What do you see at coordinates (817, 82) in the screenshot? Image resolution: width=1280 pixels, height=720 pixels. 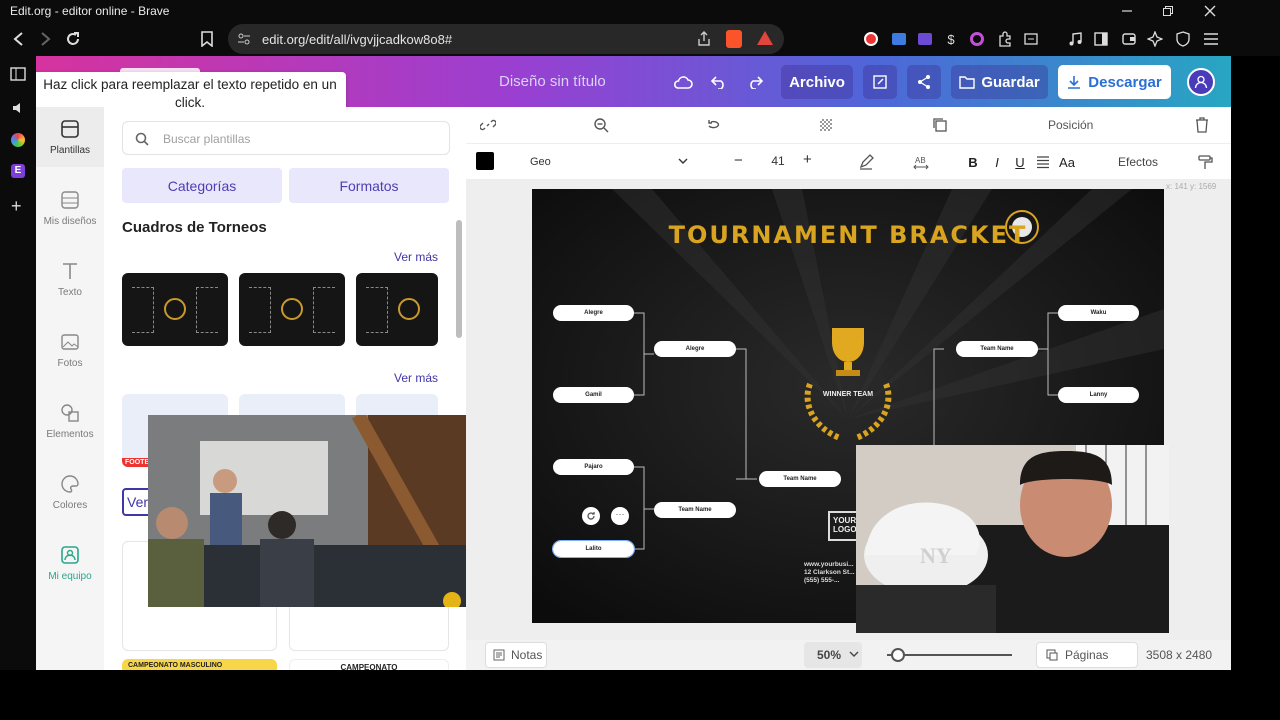 I see `archivo-button: Archivo` at bounding box center [817, 82].